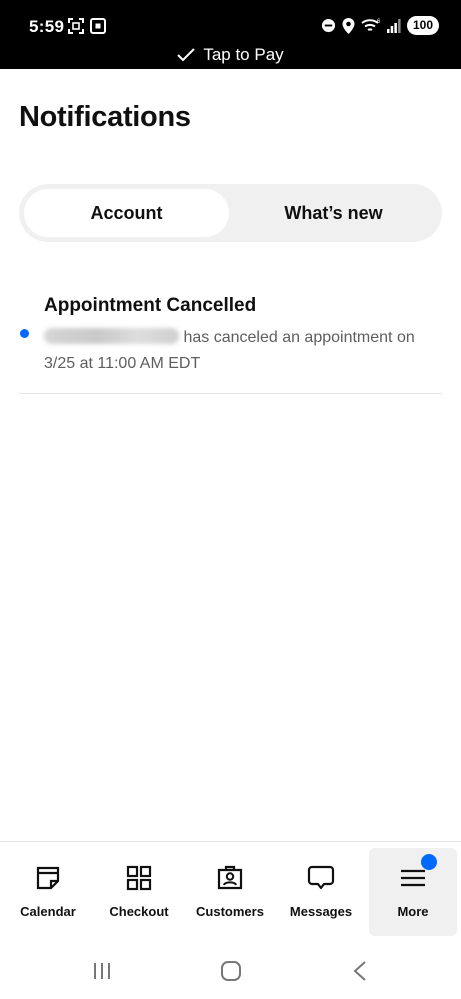 This screenshot has height=999, width=461. What do you see at coordinates (413, 892) in the screenshot?
I see `nav-more: More` at bounding box center [413, 892].